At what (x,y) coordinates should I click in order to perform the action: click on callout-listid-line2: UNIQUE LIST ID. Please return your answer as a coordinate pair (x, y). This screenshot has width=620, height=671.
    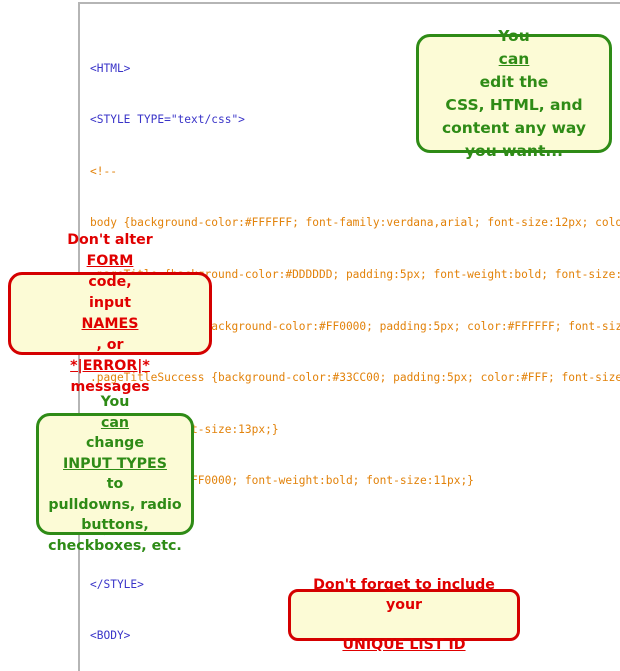
    Looking at the image, I should click on (404, 645).